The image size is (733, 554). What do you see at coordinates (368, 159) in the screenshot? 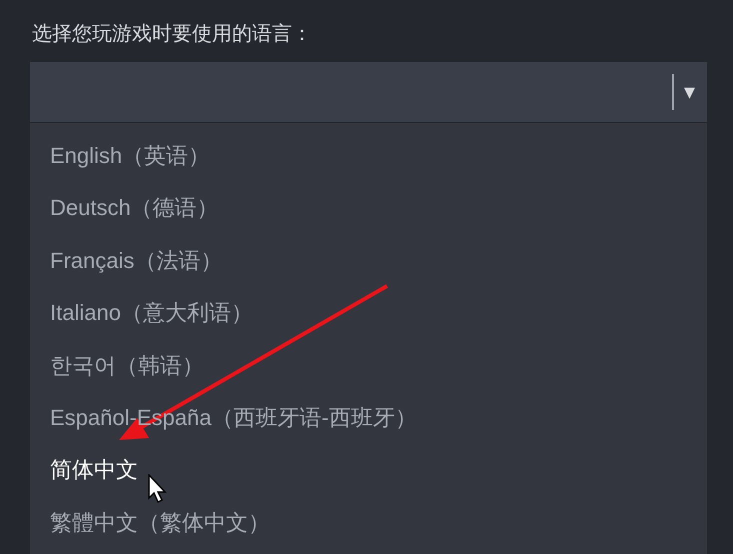
I see `language-option: English（英语）` at bounding box center [368, 159].